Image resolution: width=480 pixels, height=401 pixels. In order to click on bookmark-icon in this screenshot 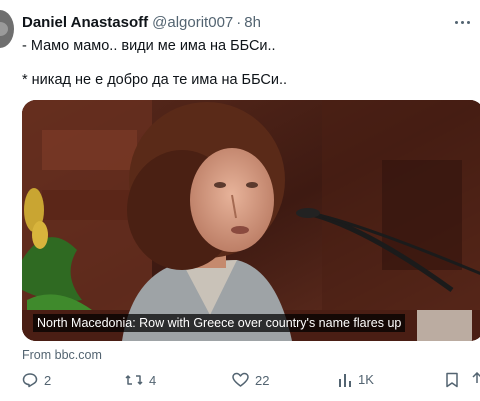, I will do `click(452, 380)`.